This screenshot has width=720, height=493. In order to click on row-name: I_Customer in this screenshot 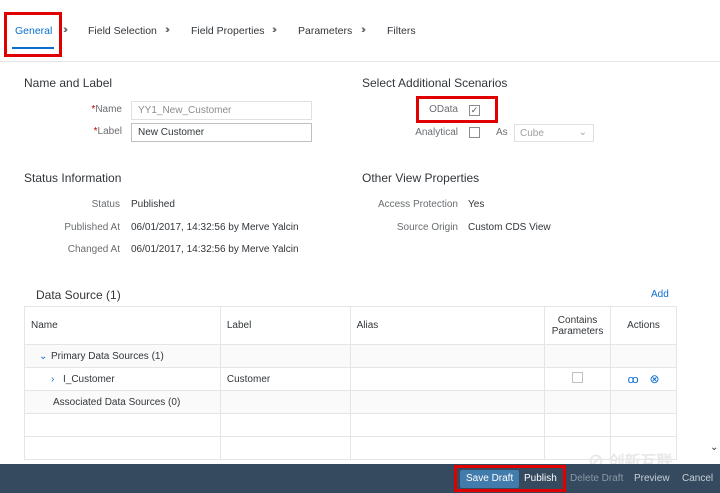, I will do `click(89, 379)`.